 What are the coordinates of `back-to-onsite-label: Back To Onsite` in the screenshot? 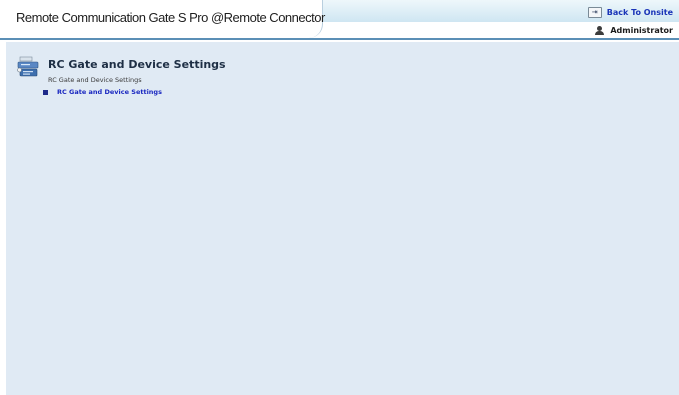 It's located at (639, 12).